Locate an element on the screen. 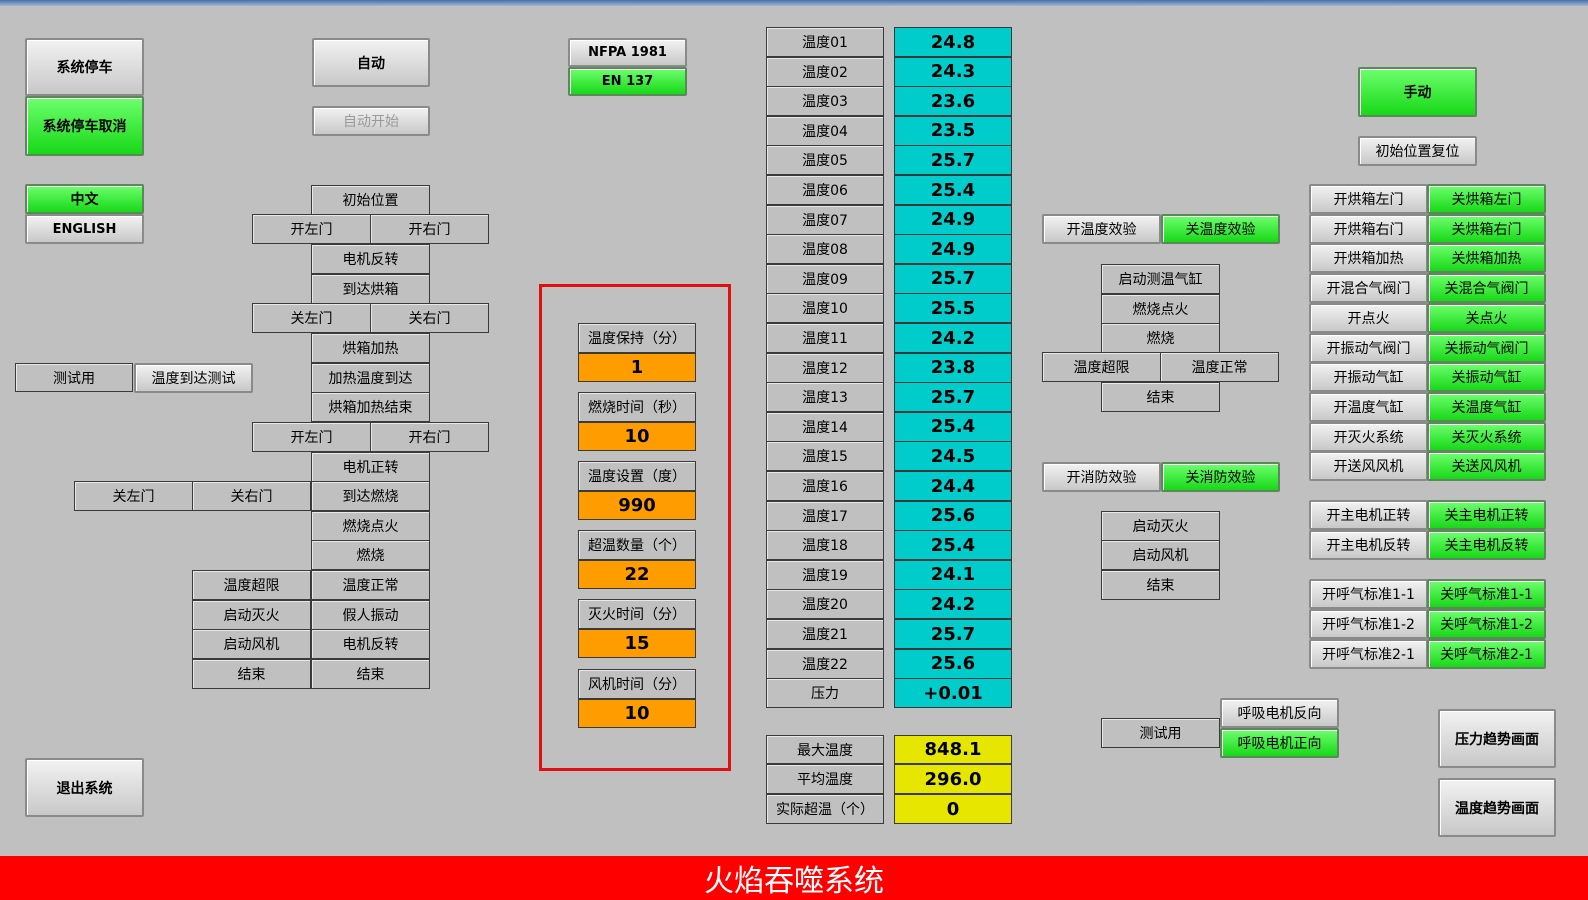  manual-button: 手动 is located at coordinates (1417, 92).